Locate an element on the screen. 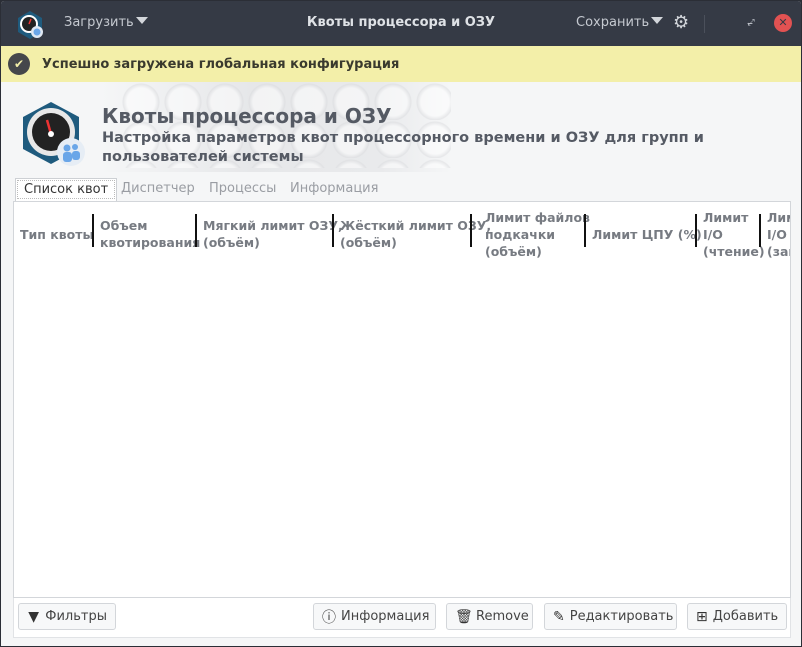  filters-button: ▼ Фильтры is located at coordinates (67, 616).